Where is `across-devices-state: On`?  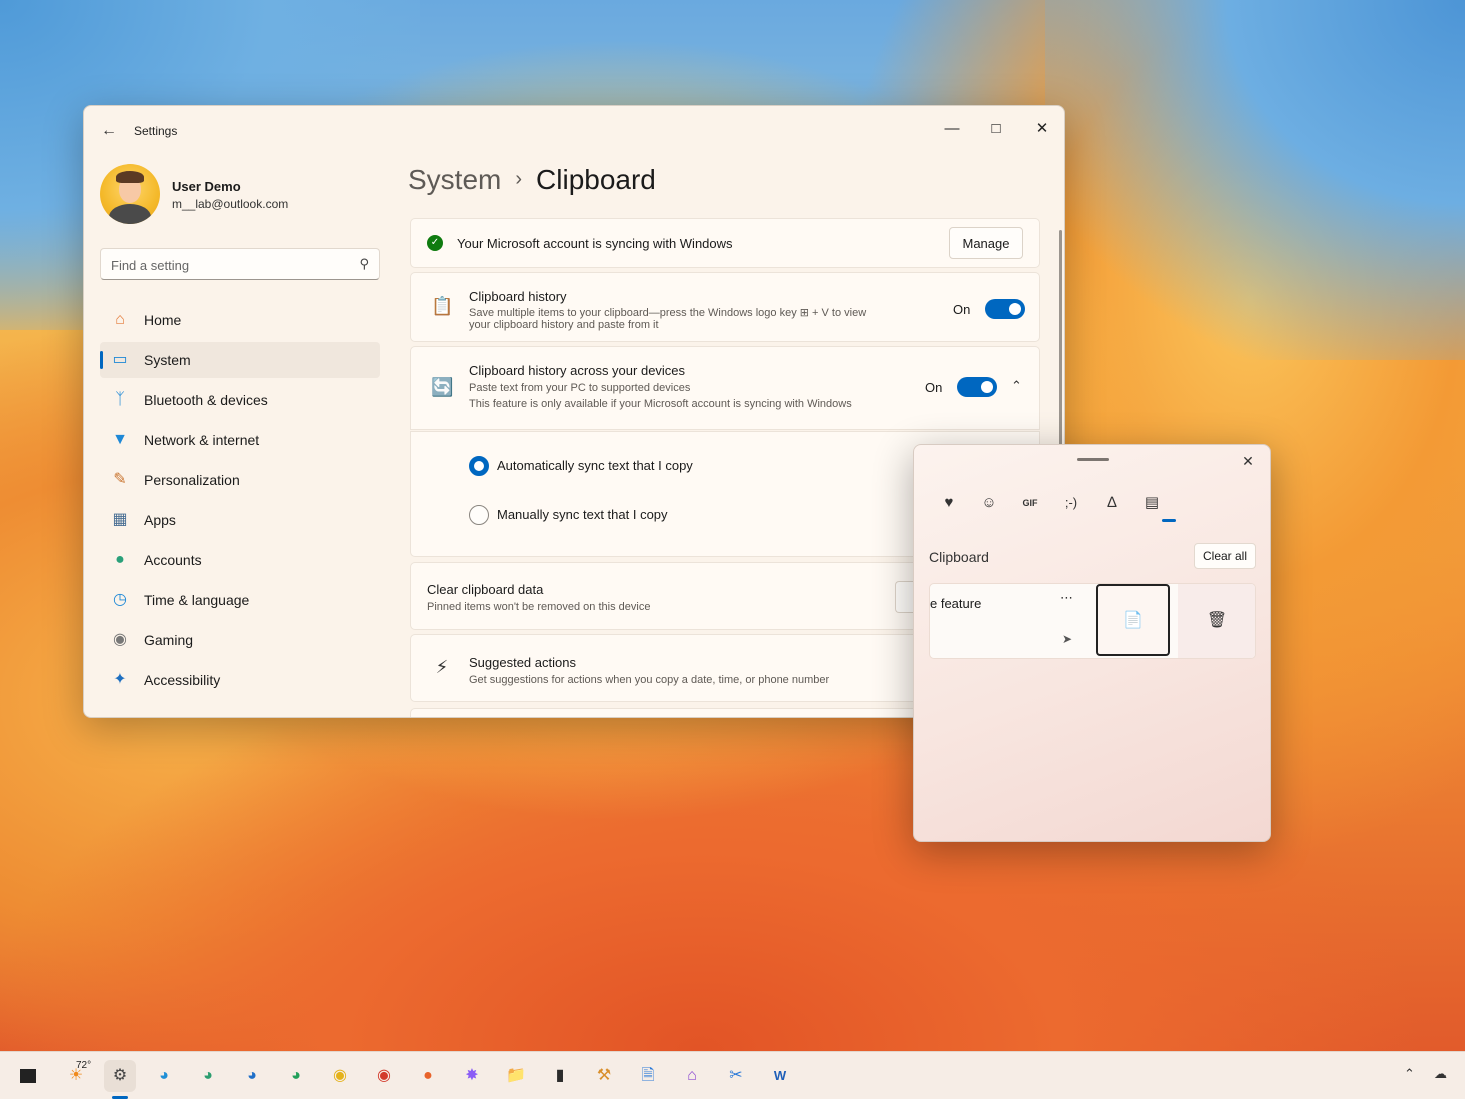
across-devices-state: On is located at coordinates (934, 387).